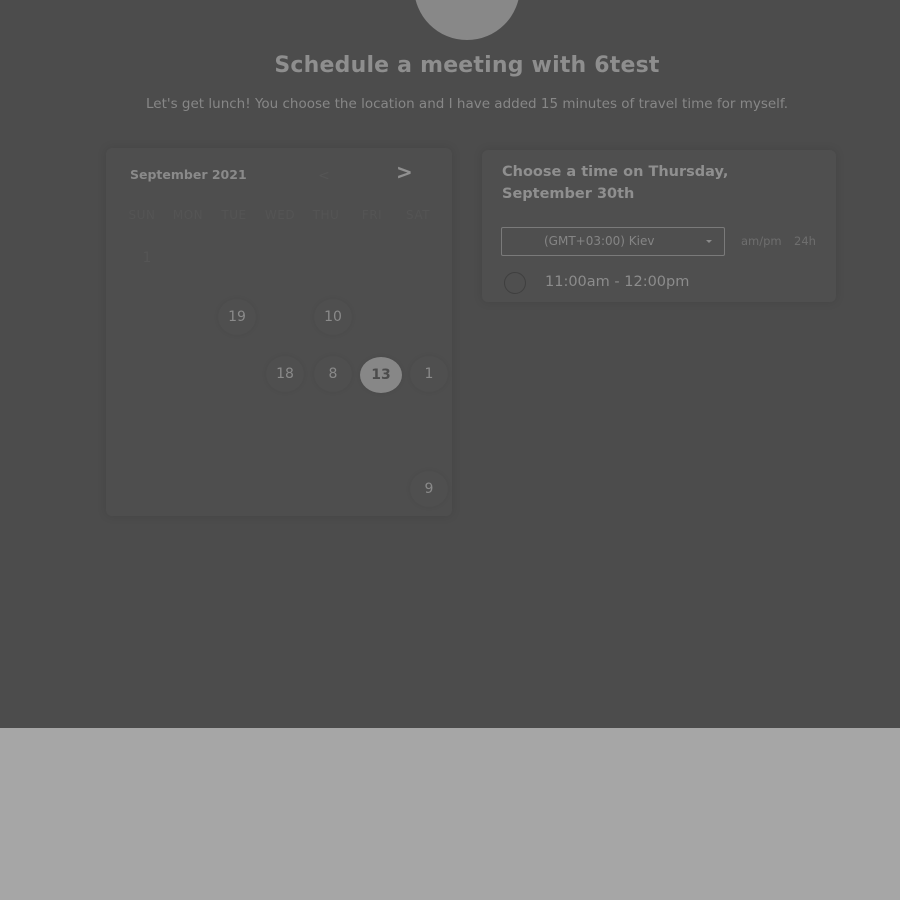  What do you see at coordinates (404, 172) in the screenshot?
I see `chevron-right-icon: >` at bounding box center [404, 172].